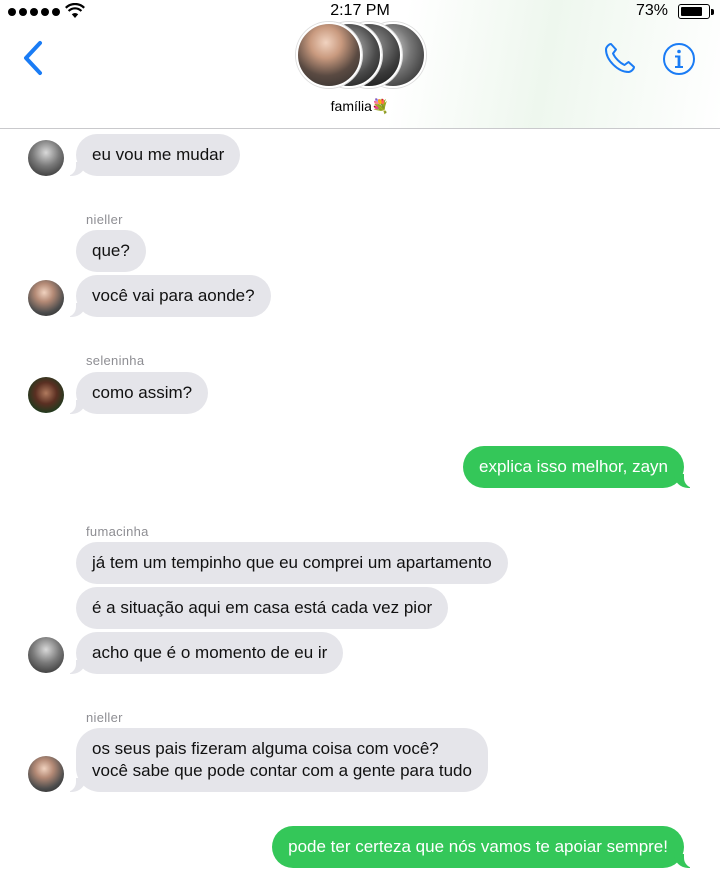 The image size is (720, 887). Describe the element at coordinates (696, 11) in the screenshot. I see `battery-icon` at that location.